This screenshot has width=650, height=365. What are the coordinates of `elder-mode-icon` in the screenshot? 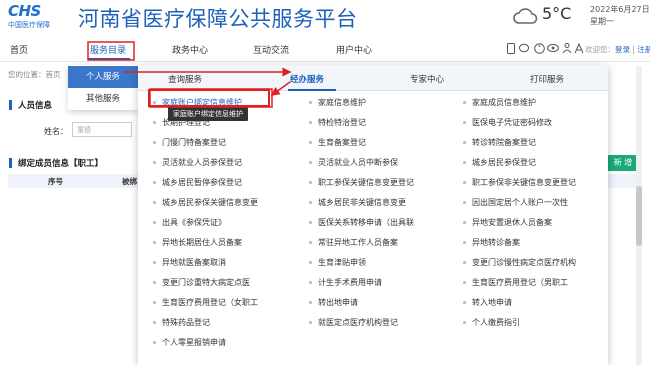 It's located at (567, 49).